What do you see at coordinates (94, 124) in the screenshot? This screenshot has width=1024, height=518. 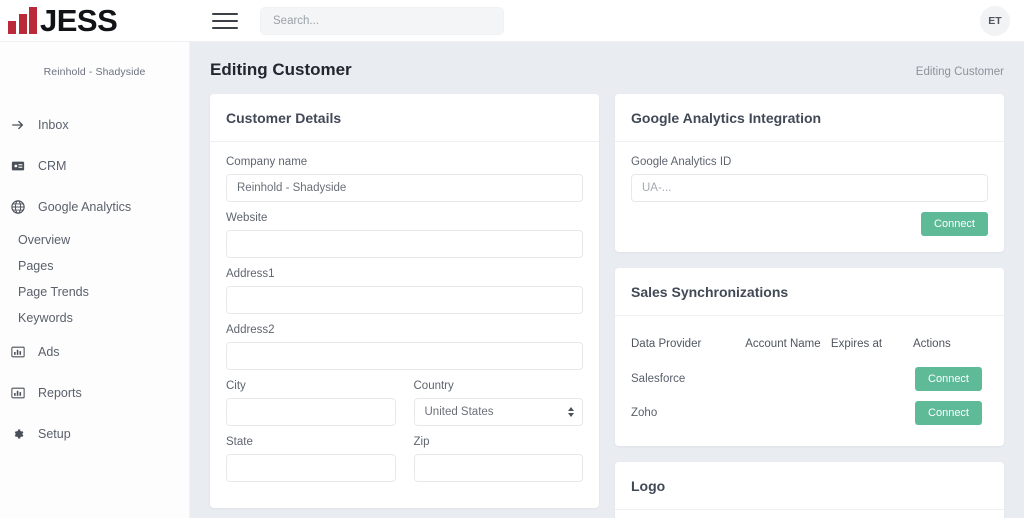 I see `sidebar-item-inbox: Inbox` at bounding box center [94, 124].